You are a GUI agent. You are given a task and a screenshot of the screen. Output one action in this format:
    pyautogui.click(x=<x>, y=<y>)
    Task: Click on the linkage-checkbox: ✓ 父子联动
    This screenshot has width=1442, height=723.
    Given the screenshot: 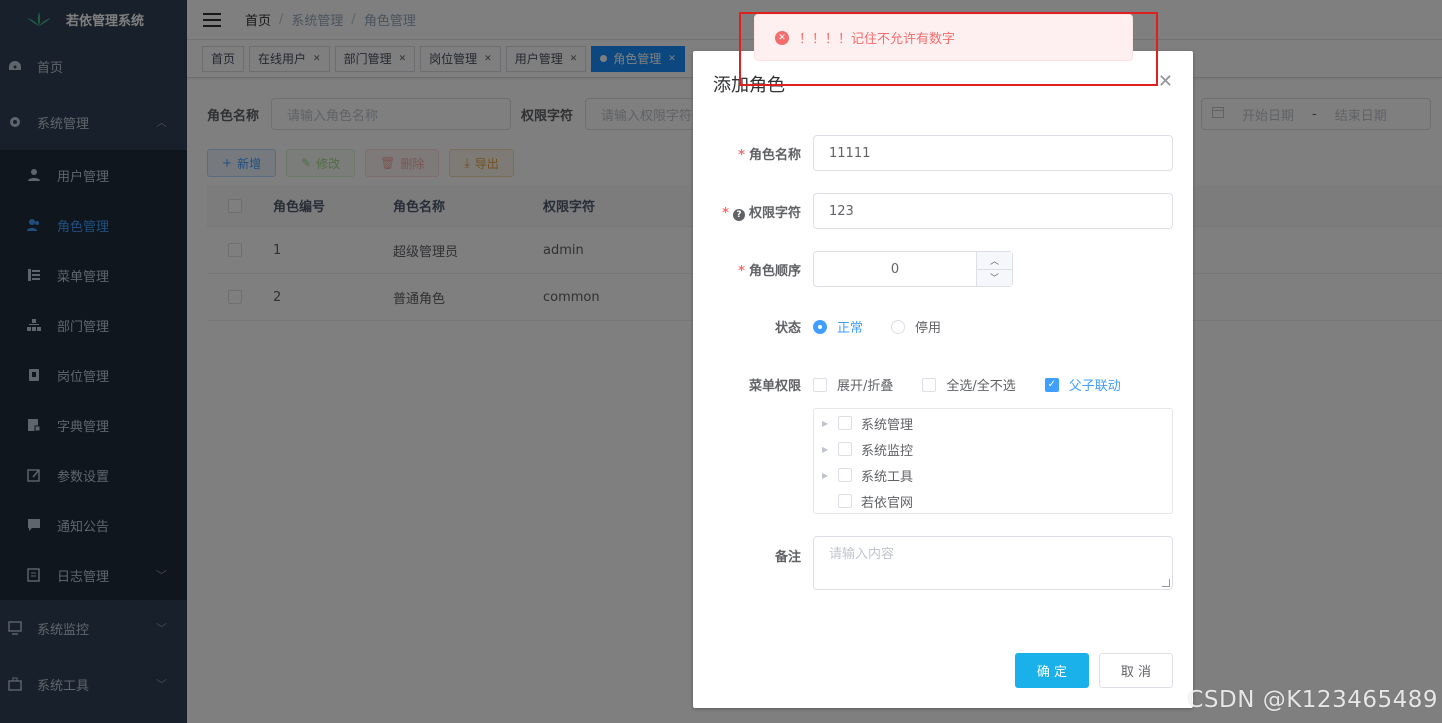 What is the action you would take?
    pyautogui.click(x=1082, y=384)
    